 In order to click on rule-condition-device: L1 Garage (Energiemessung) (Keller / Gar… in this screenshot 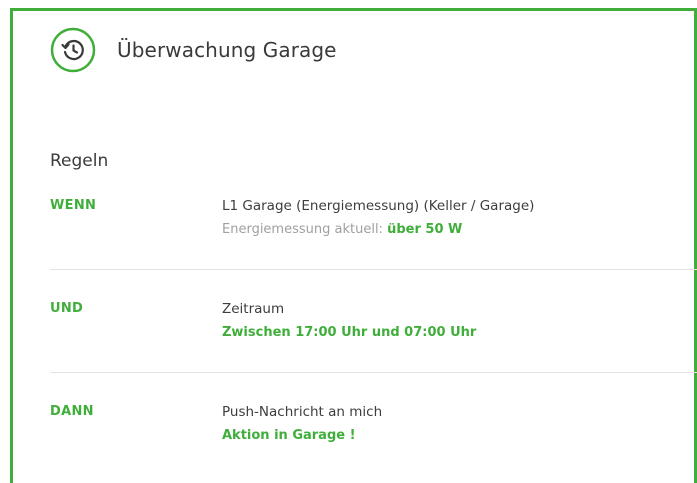, I will do `click(378, 206)`.